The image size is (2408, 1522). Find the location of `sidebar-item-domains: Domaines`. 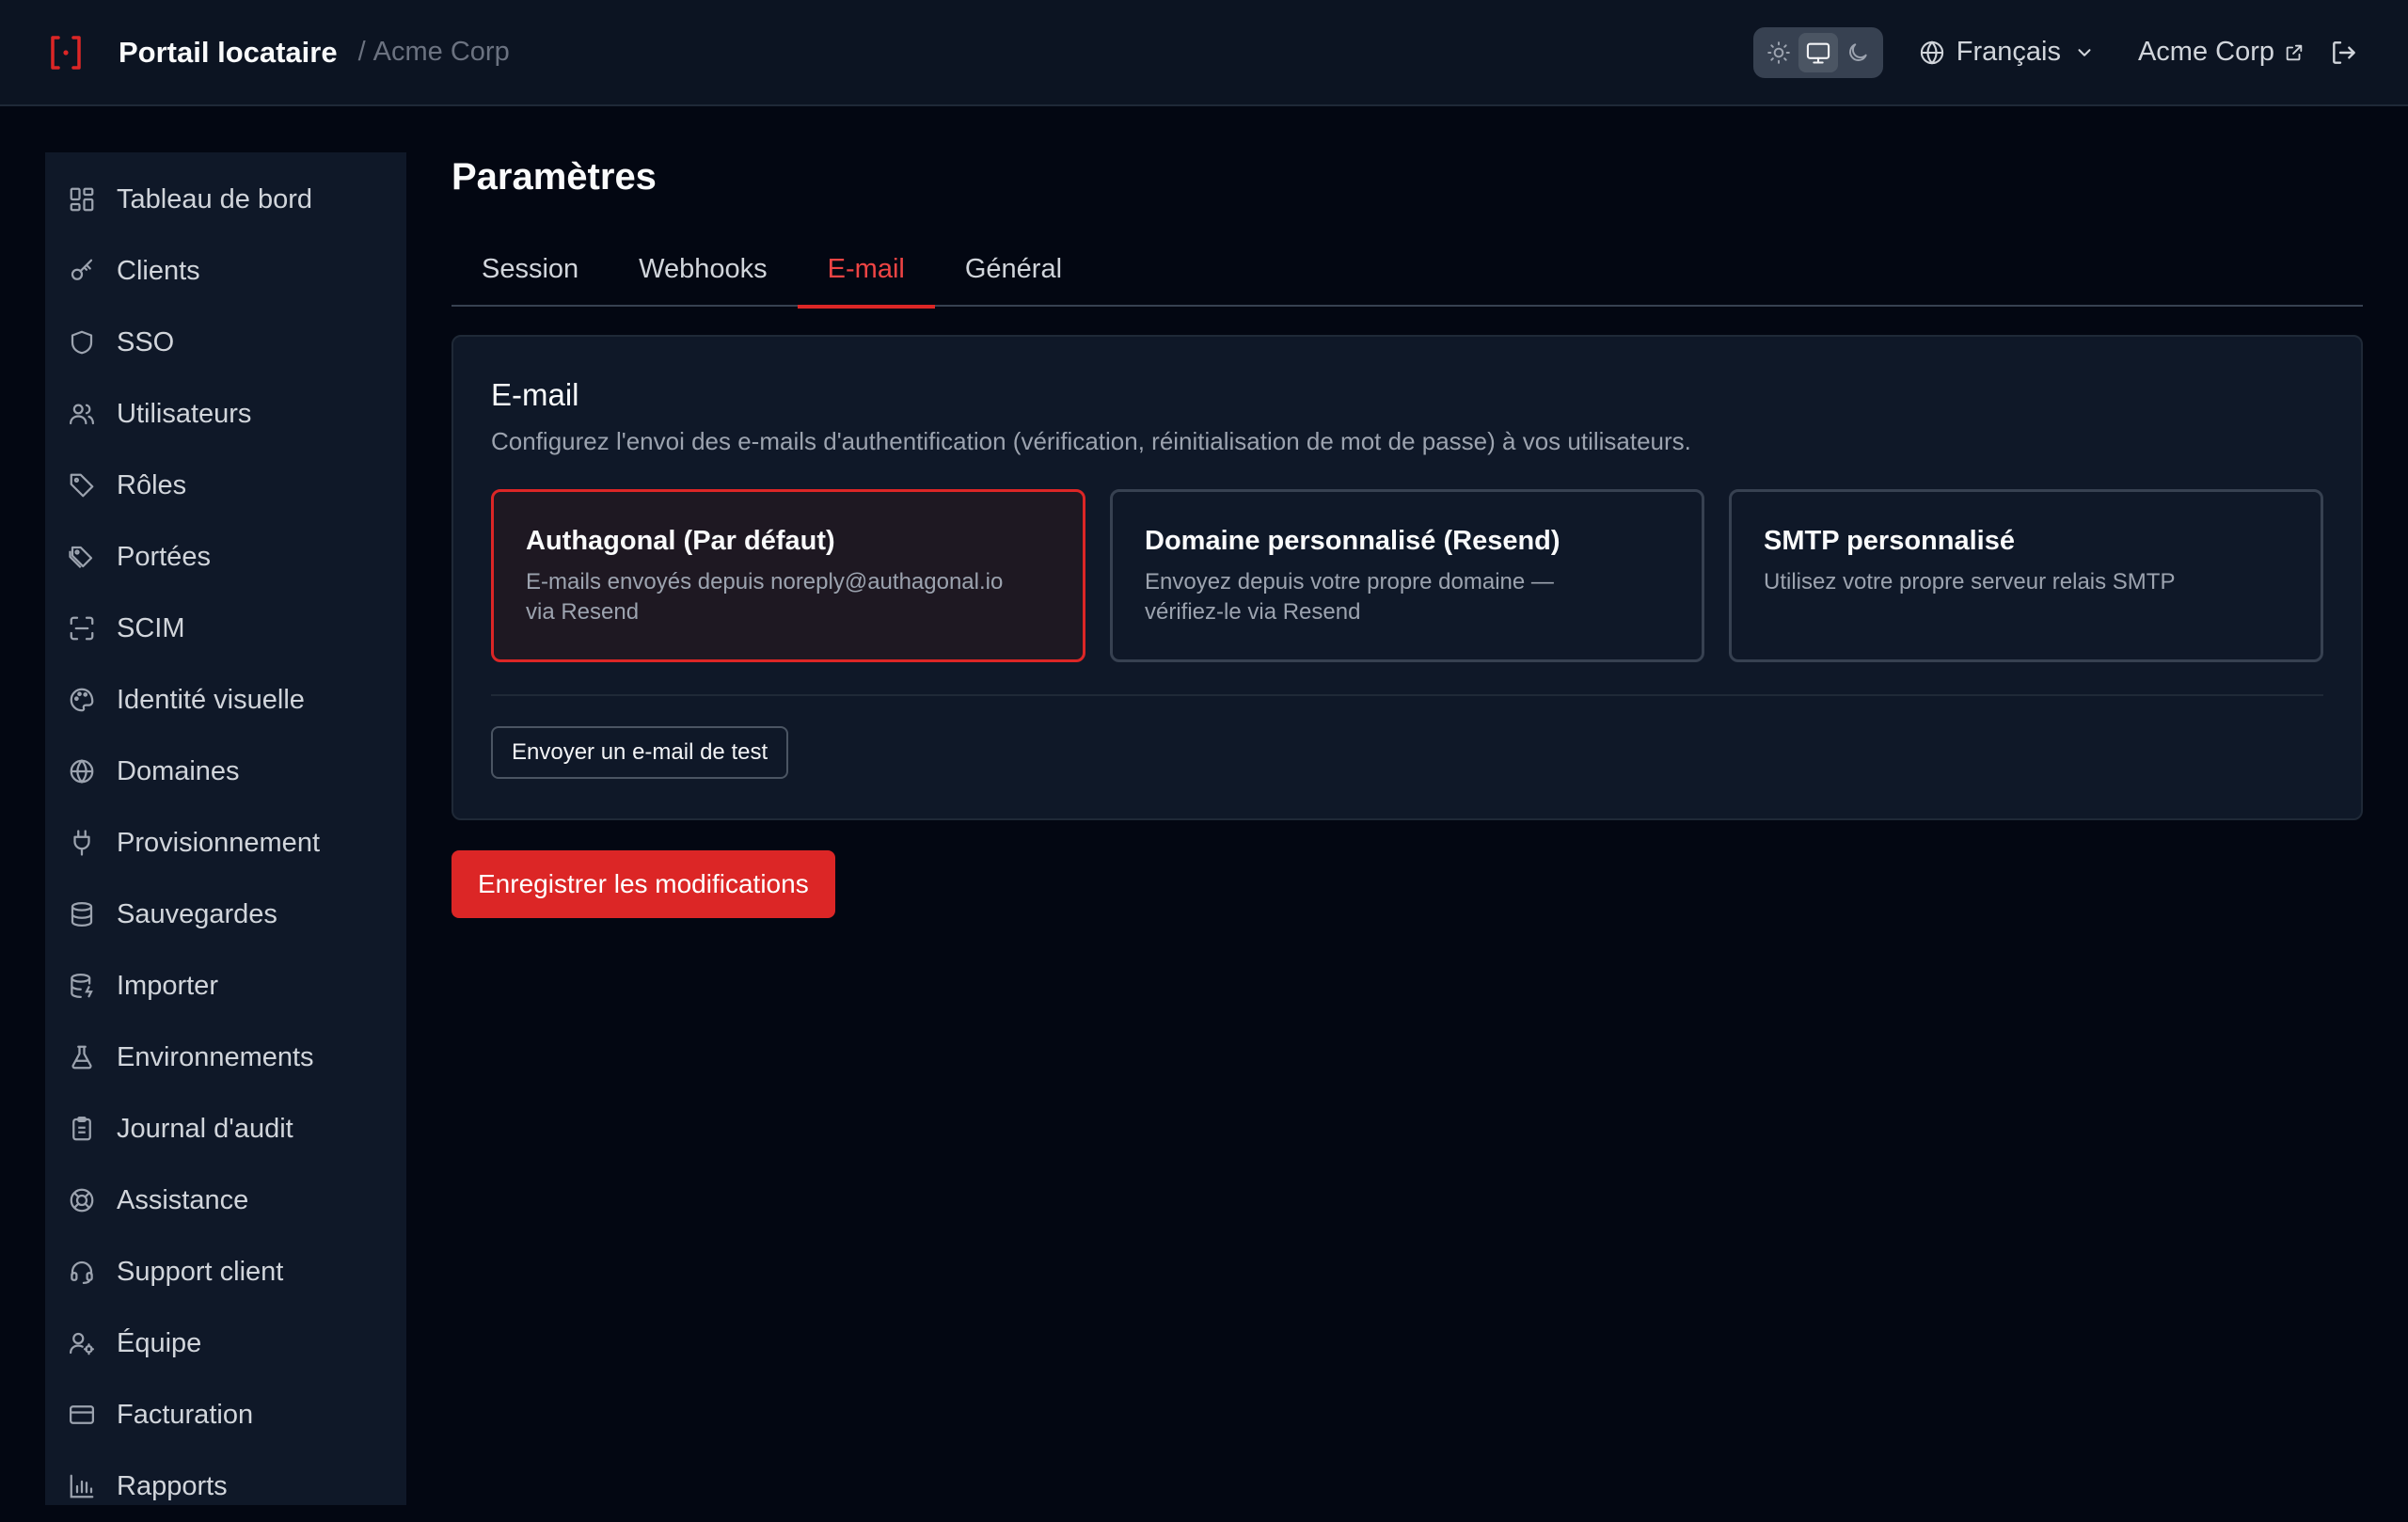

sidebar-item-domains: Domaines is located at coordinates (226, 771).